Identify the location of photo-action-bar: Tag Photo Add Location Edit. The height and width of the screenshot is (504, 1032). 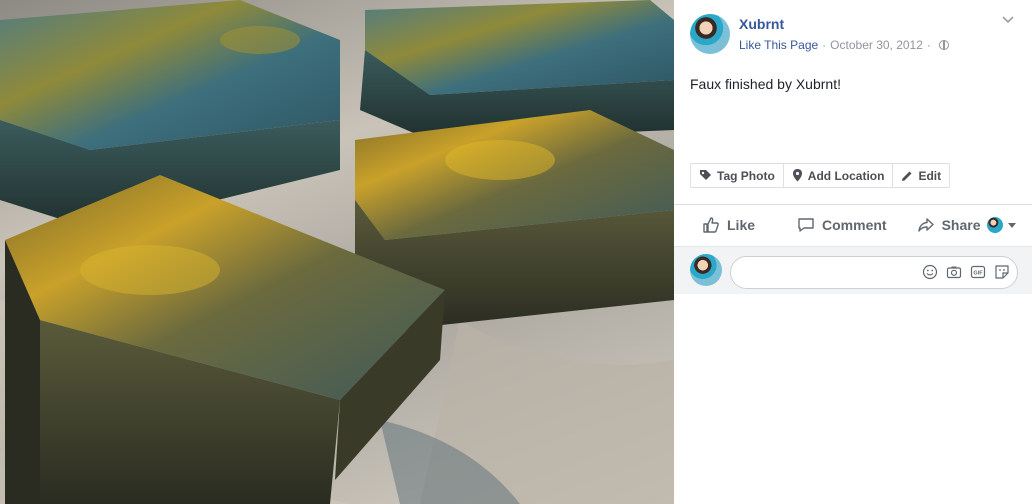
(820, 175).